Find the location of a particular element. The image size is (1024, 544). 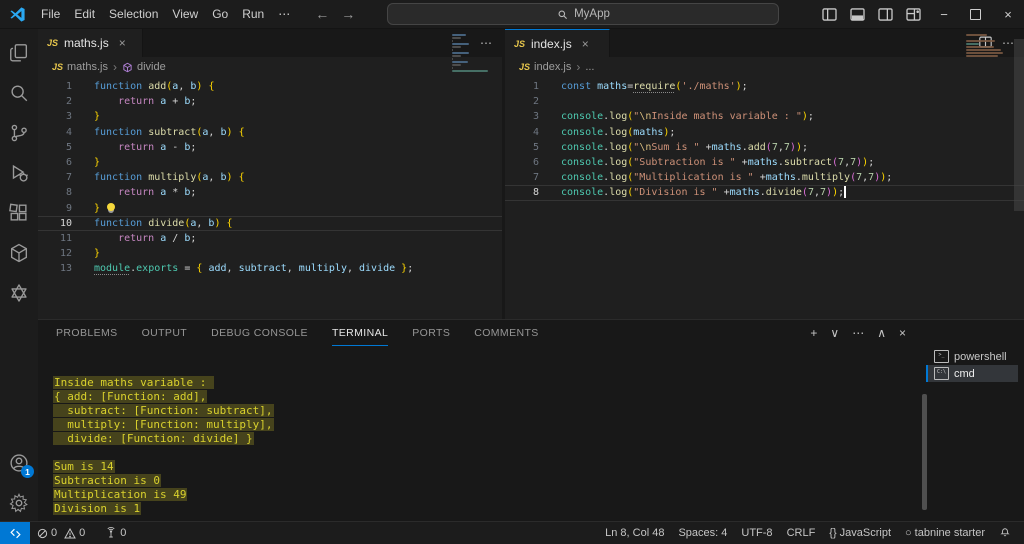

activity-openai-icon is located at coordinates (19, 293).